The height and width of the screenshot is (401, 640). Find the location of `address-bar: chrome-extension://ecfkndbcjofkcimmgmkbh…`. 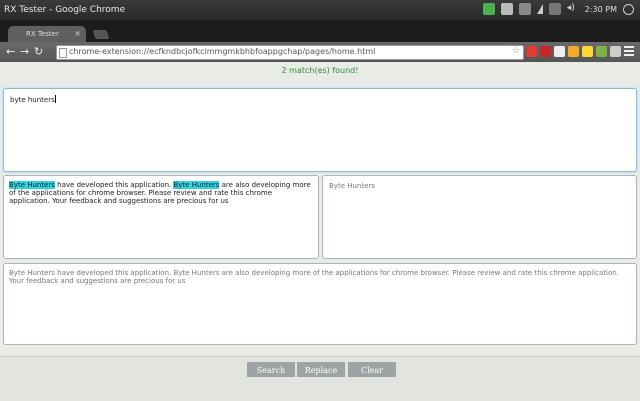

address-bar: chrome-extension://ecfkndbcjofkcimmgmkbh… is located at coordinates (290, 52).